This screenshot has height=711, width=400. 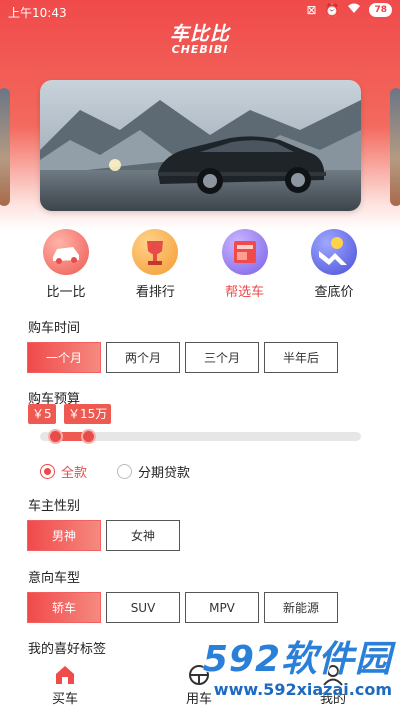 What do you see at coordinates (5, 147) in the screenshot?
I see `banner-prev-peek` at bounding box center [5, 147].